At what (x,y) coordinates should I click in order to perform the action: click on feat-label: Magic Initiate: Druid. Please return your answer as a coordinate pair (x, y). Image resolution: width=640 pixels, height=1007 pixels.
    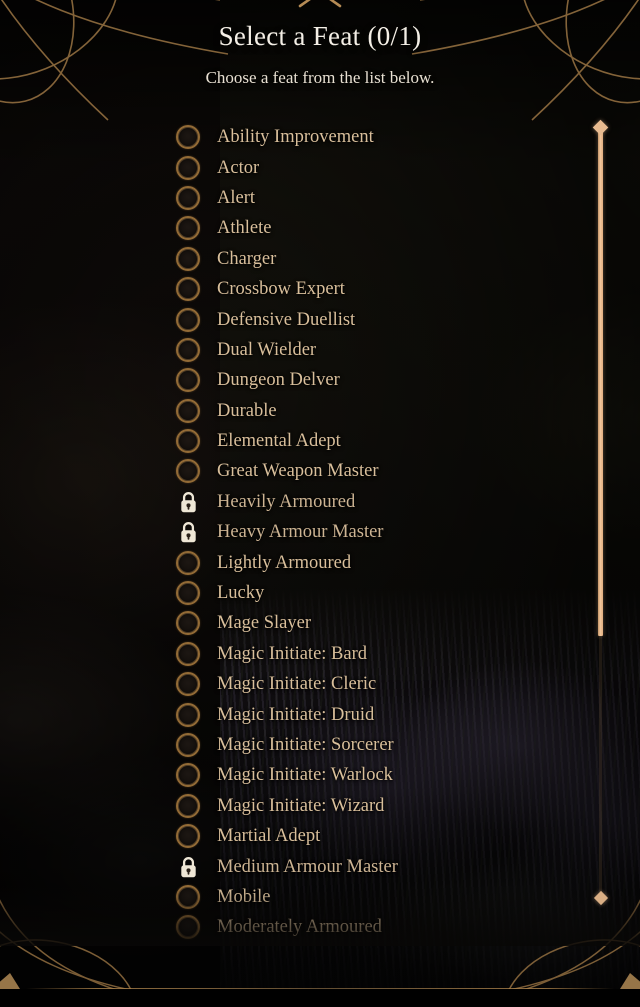
    Looking at the image, I should click on (296, 714).